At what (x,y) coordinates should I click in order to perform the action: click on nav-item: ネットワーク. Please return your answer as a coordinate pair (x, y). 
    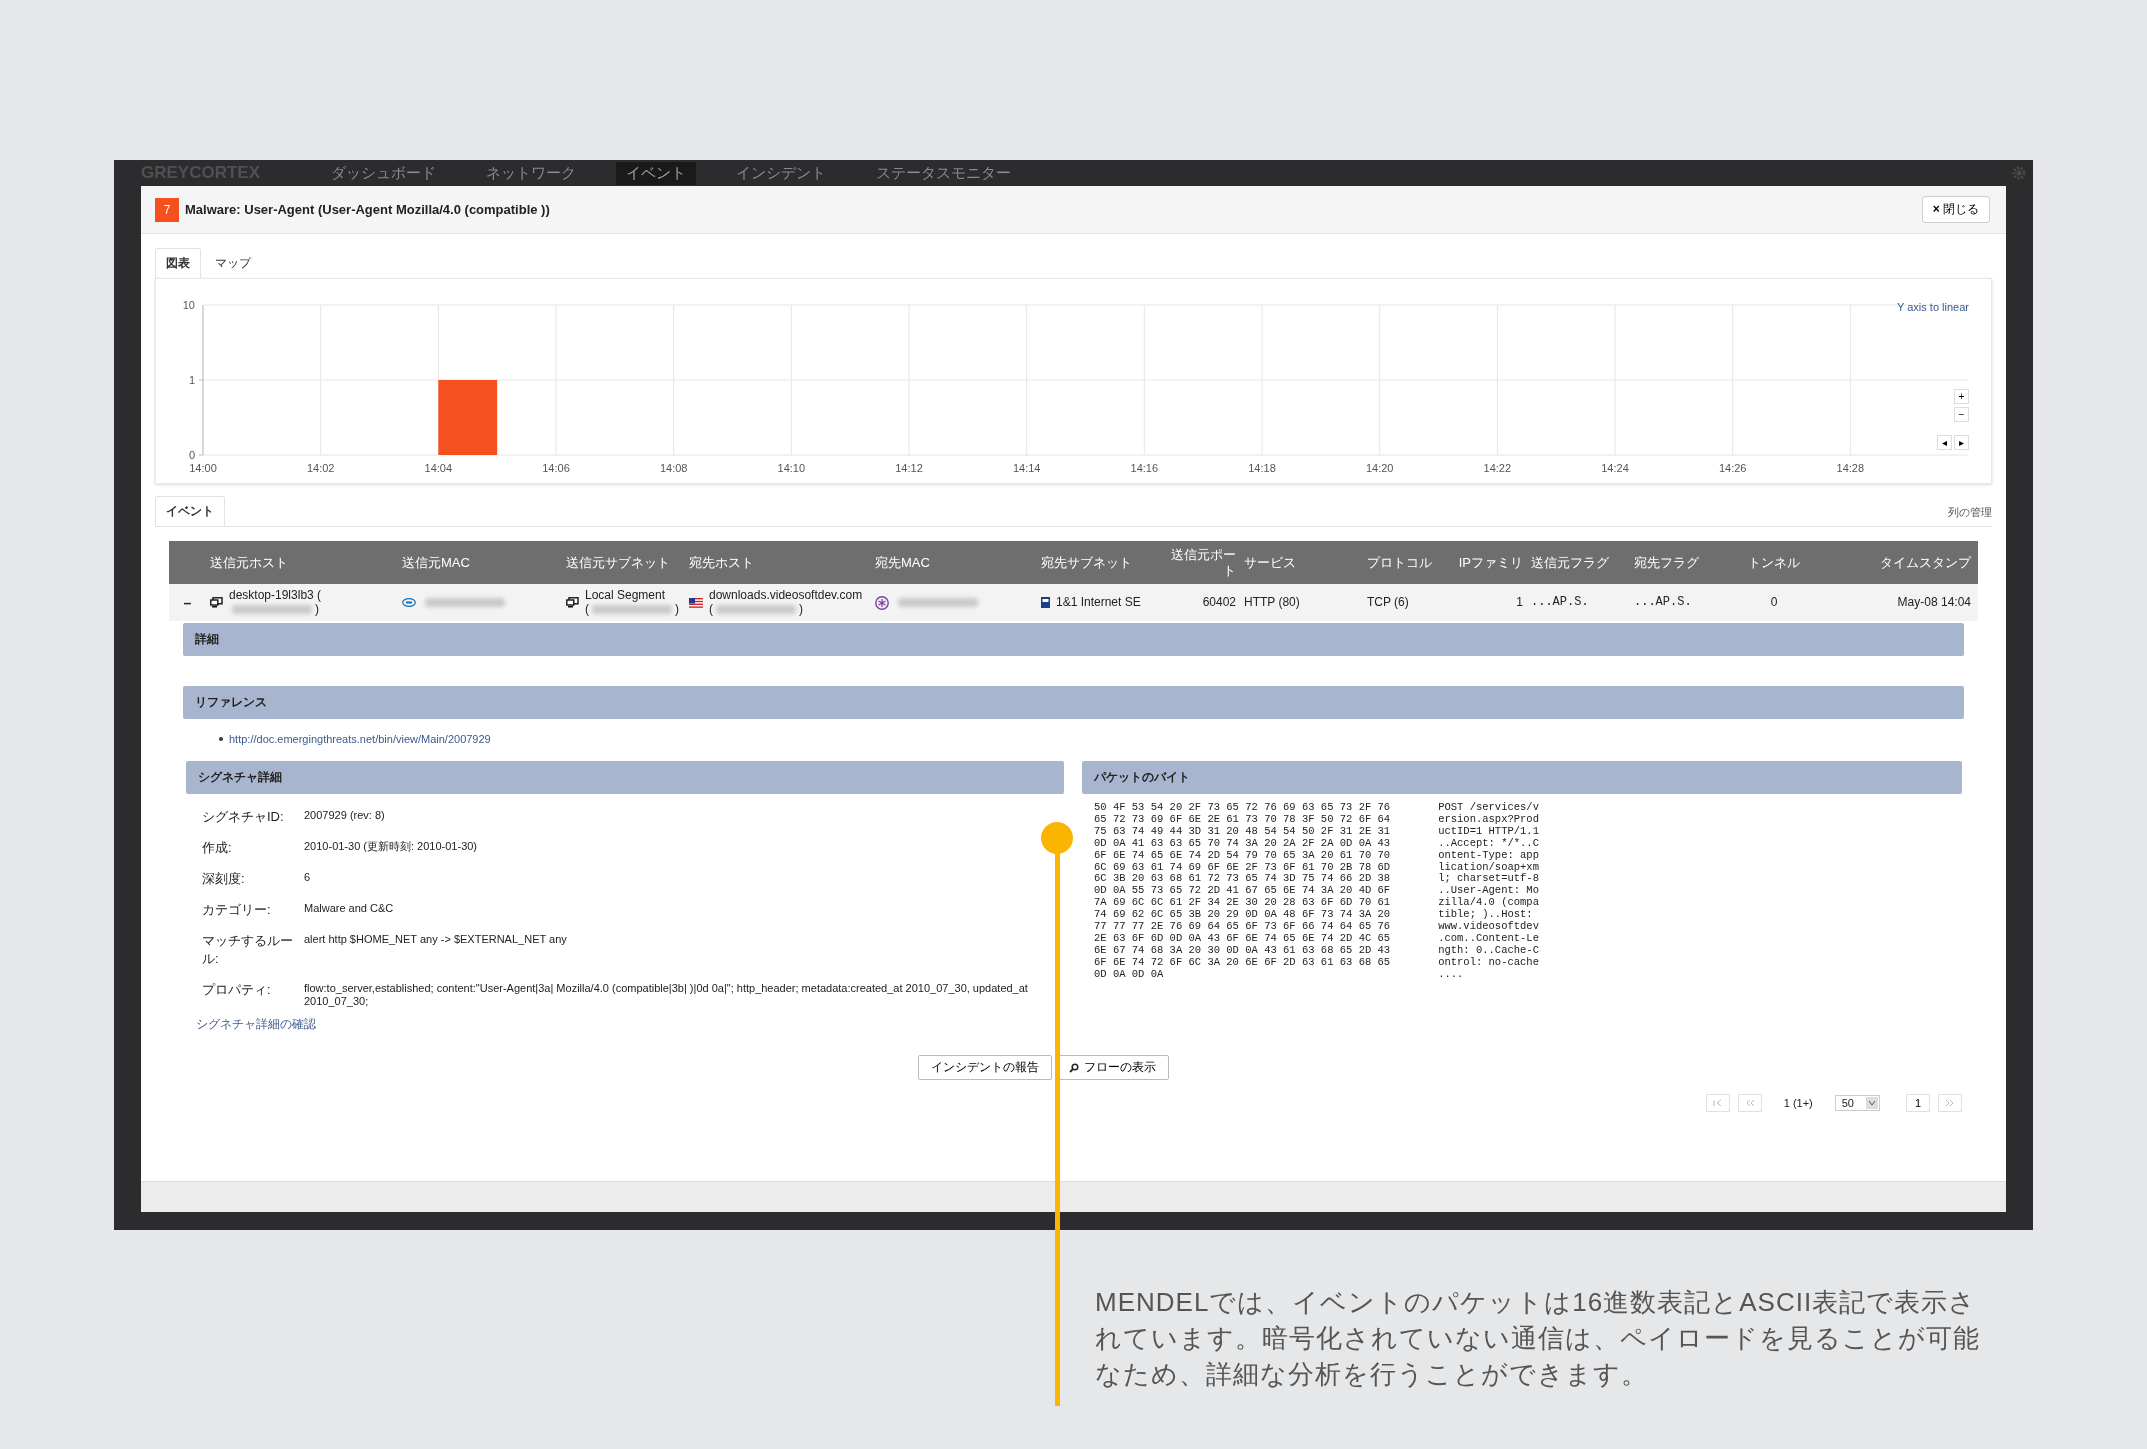
    Looking at the image, I should click on (531, 173).